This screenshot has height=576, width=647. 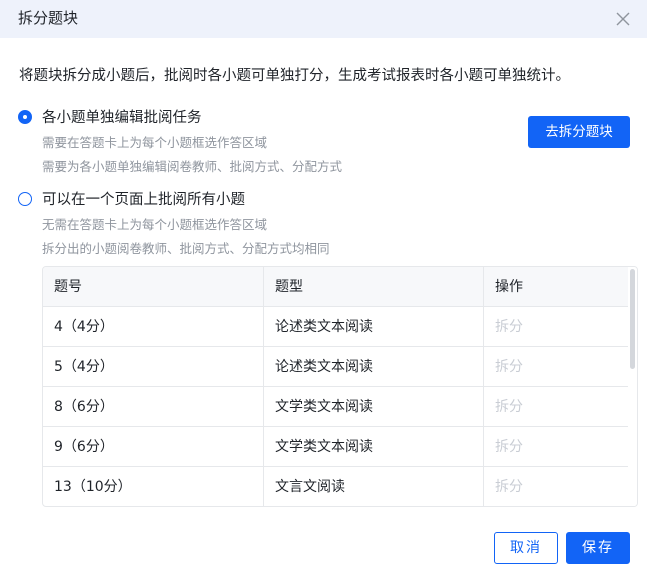 What do you see at coordinates (48, 18) in the screenshot?
I see `dialog-title: 拆分题块` at bounding box center [48, 18].